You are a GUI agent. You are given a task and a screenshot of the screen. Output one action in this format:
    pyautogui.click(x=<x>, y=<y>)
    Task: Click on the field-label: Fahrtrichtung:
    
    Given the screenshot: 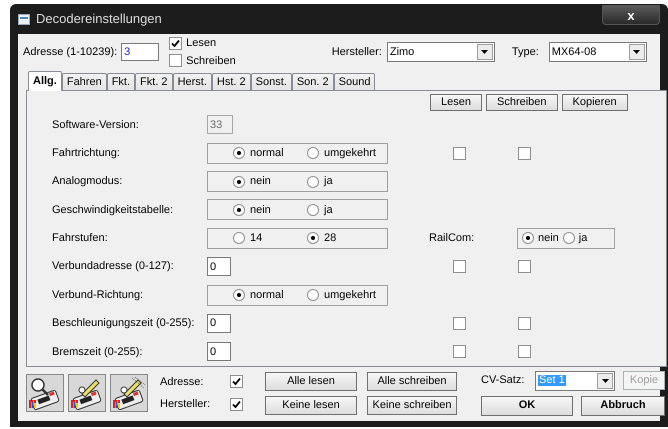 What is the action you would take?
    pyautogui.click(x=86, y=153)
    